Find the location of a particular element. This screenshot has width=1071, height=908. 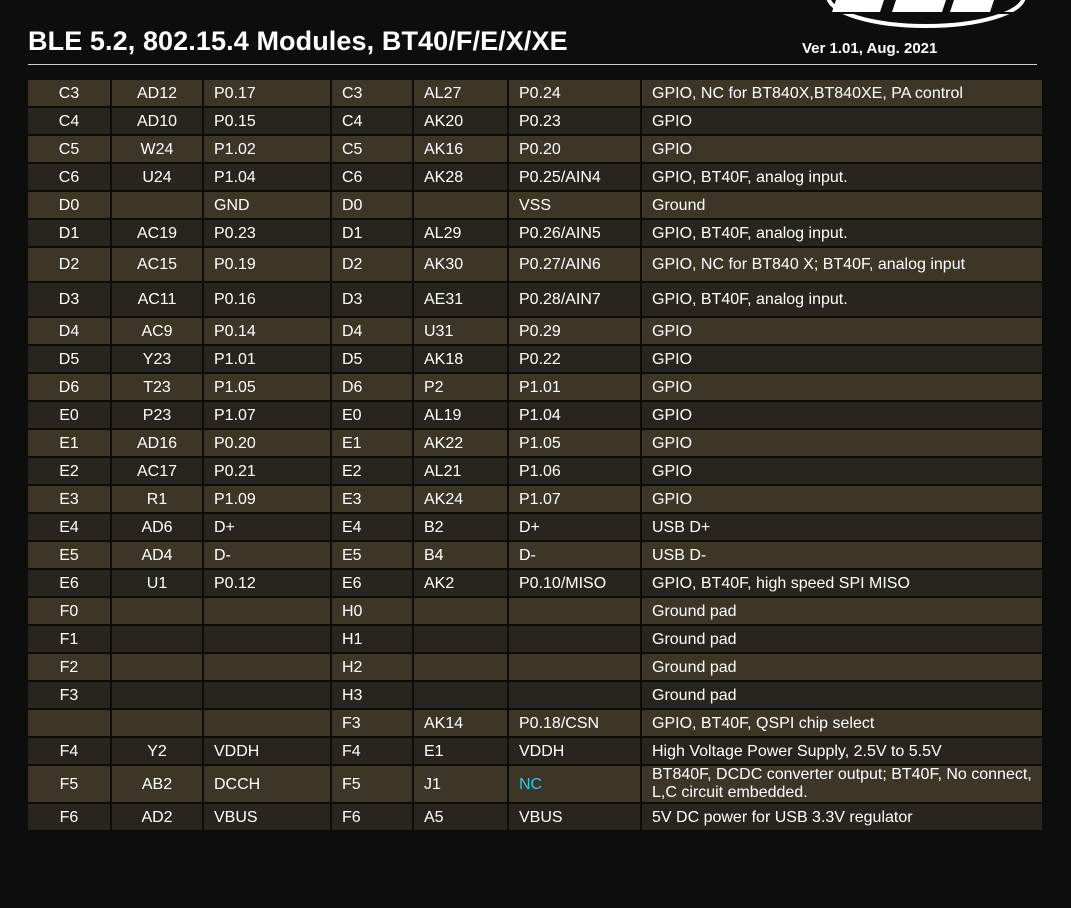

cell-ball-id: W24 is located at coordinates (157, 149).